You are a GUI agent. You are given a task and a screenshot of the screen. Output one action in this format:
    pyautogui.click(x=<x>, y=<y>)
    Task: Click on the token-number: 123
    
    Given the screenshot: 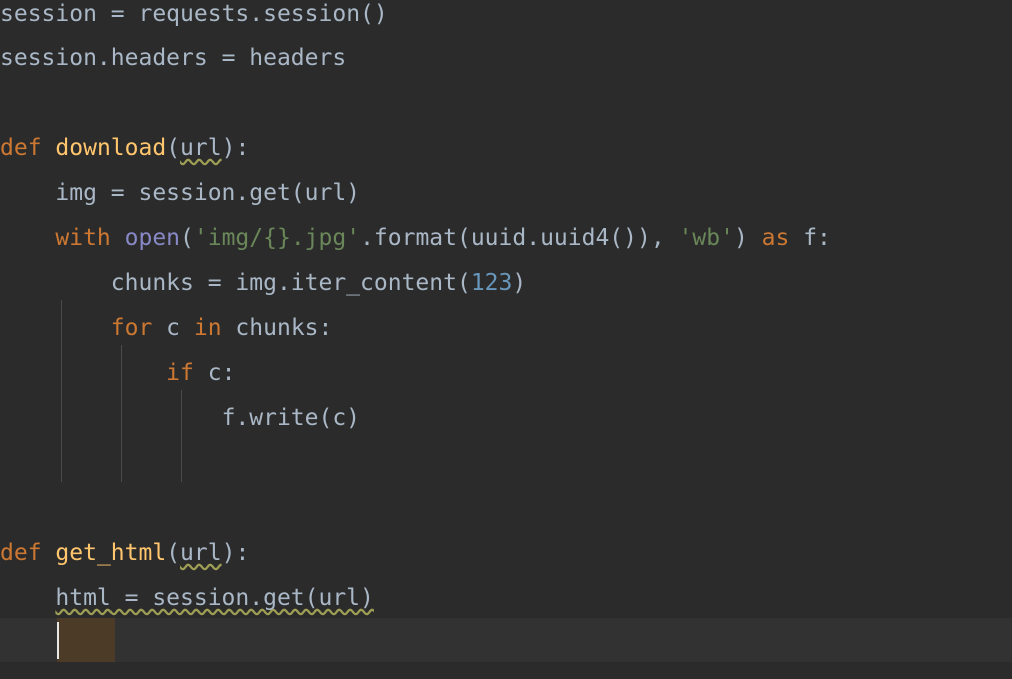 What is the action you would take?
    pyautogui.click(x=491, y=283)
    